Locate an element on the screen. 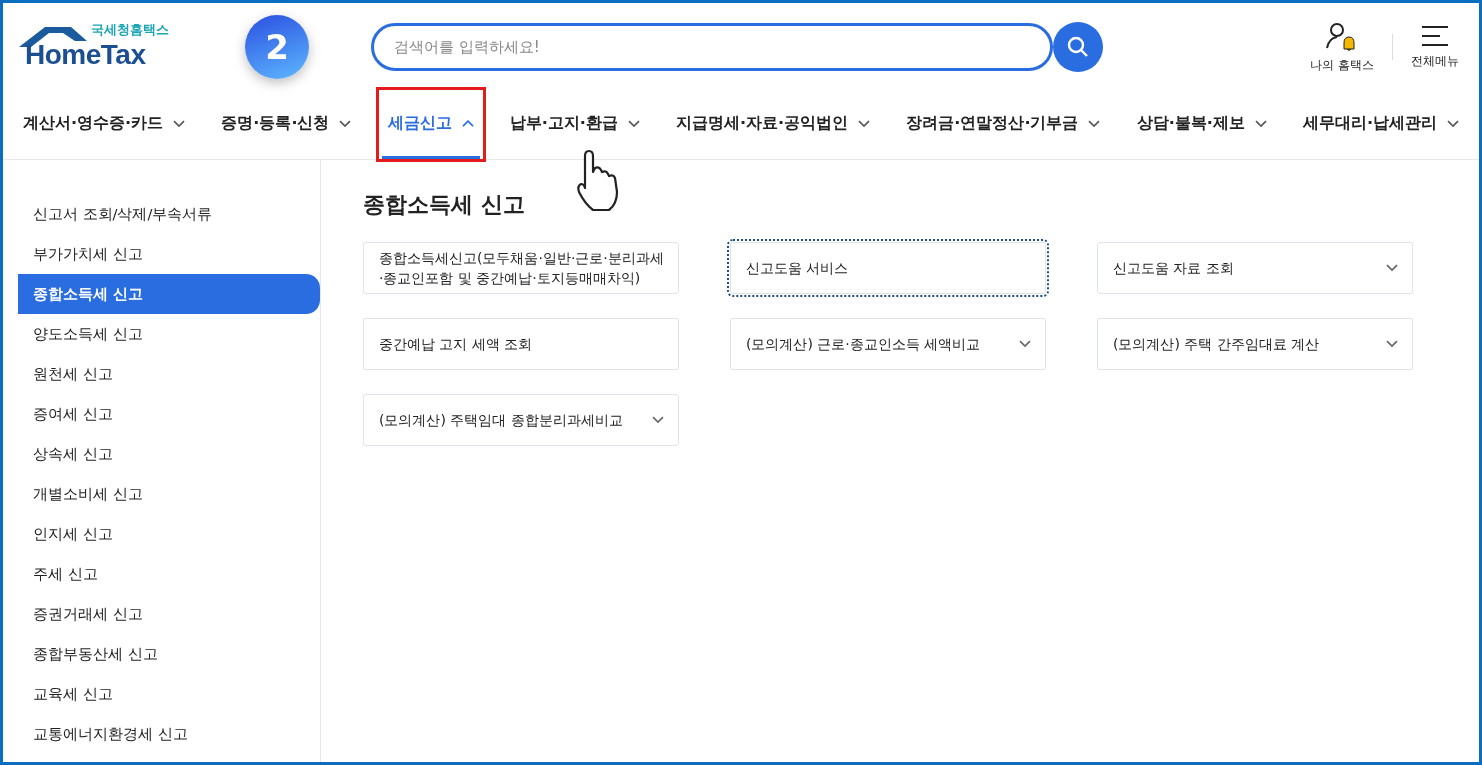 The image size is (1482, 765). search-button is located at coordinates (1078, 47).